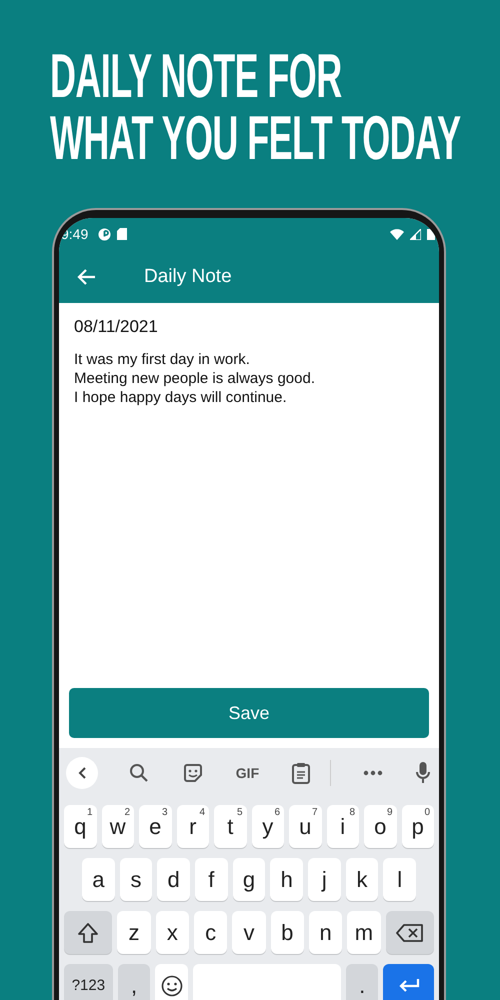 Image resolution: width=500 pixels, height=1000 pixels. What do you see at coordinates (249, 932) in the screenshot?
I see `keyboard-key: v` at bounding box center [249, 932].